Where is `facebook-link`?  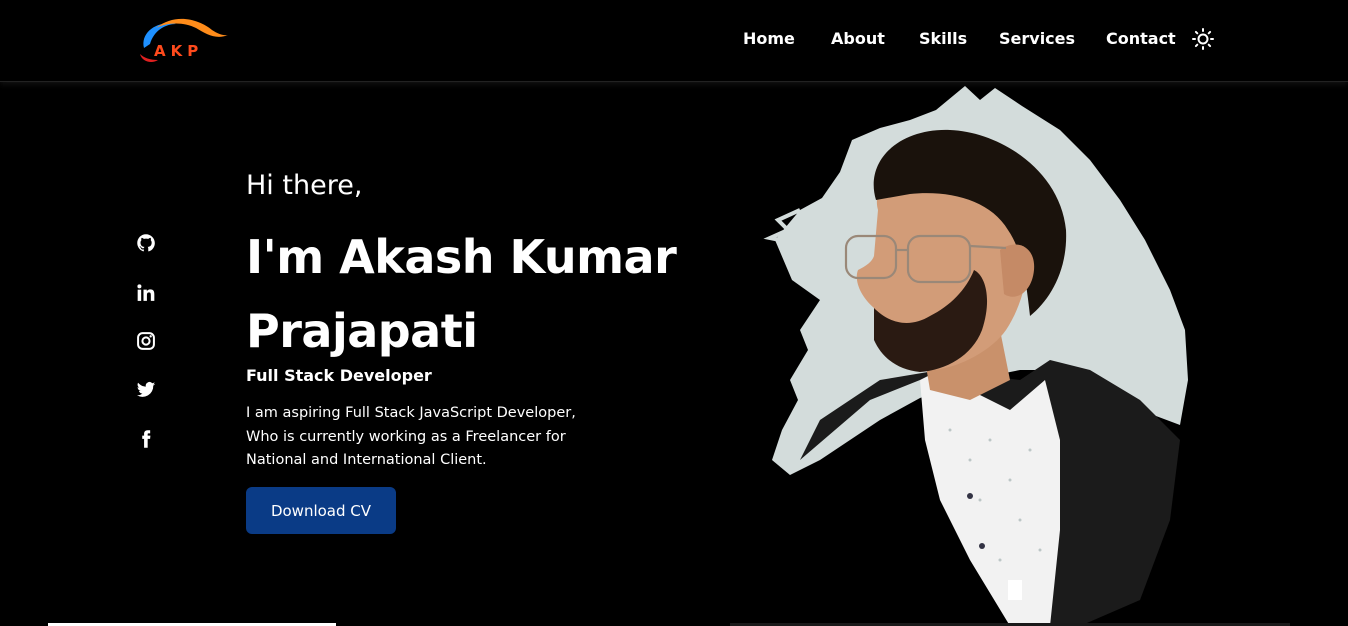
facebook-link is located at coordinates (146, 439).